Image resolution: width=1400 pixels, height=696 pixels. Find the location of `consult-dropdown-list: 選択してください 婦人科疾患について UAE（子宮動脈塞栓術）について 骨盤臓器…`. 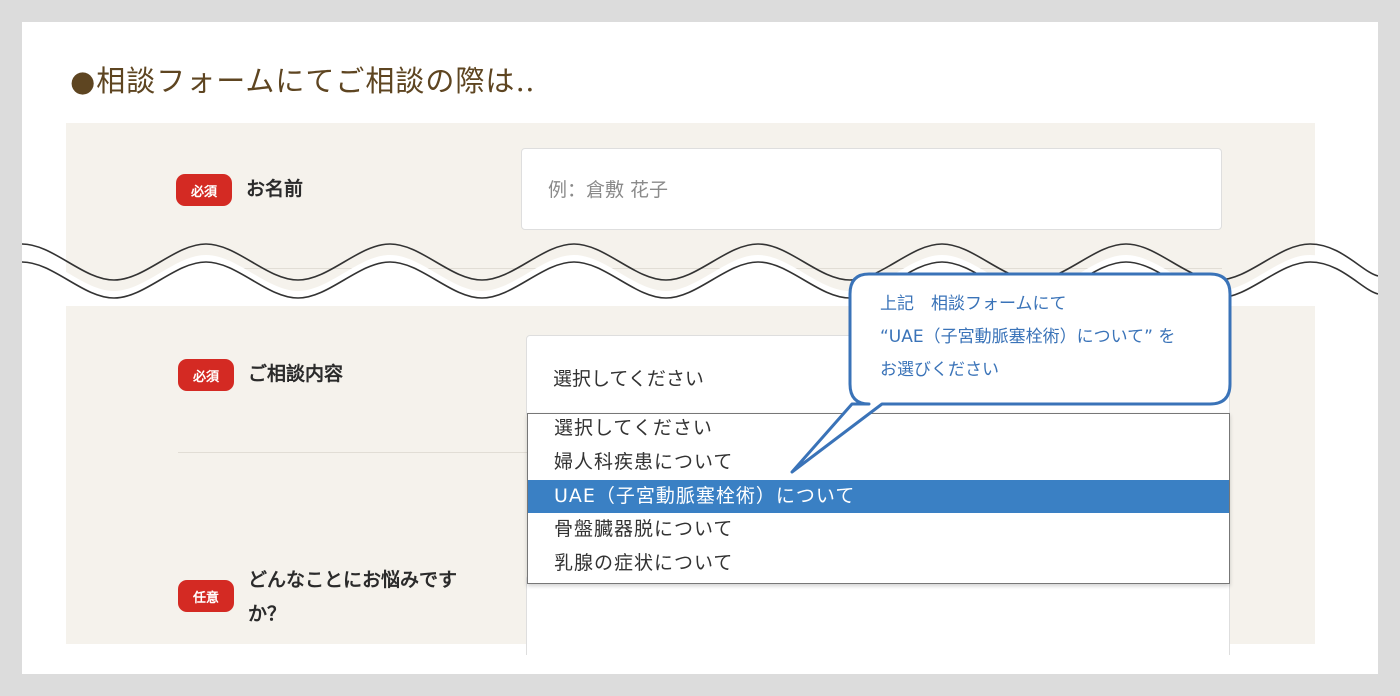

consult-dropdown-list: 選択してください 婦人科疾患について UAE（子宮動脈塞栓術）について 骨盤臓器… is located at coordinates (878, 498).